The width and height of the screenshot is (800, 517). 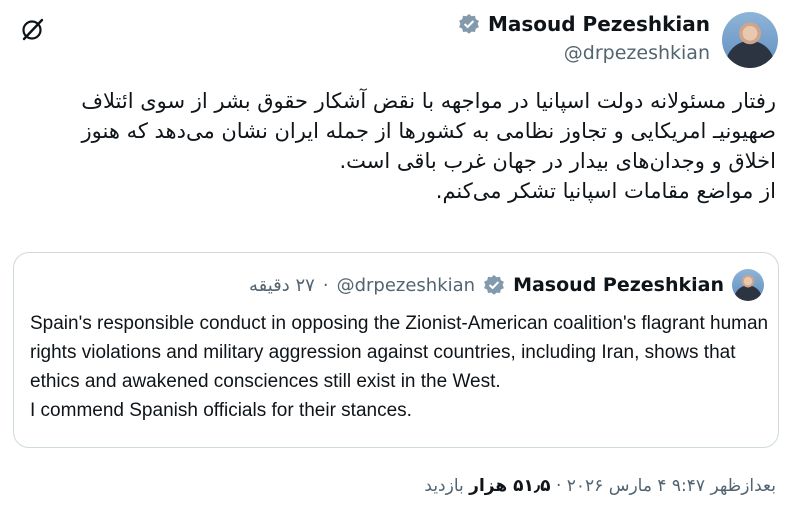 What do you see at coordinates (617, 486) in the screenshot?
I see `tweet-date: ۴ مارس ۲۰۲۶` at bounding box center [617, 486].